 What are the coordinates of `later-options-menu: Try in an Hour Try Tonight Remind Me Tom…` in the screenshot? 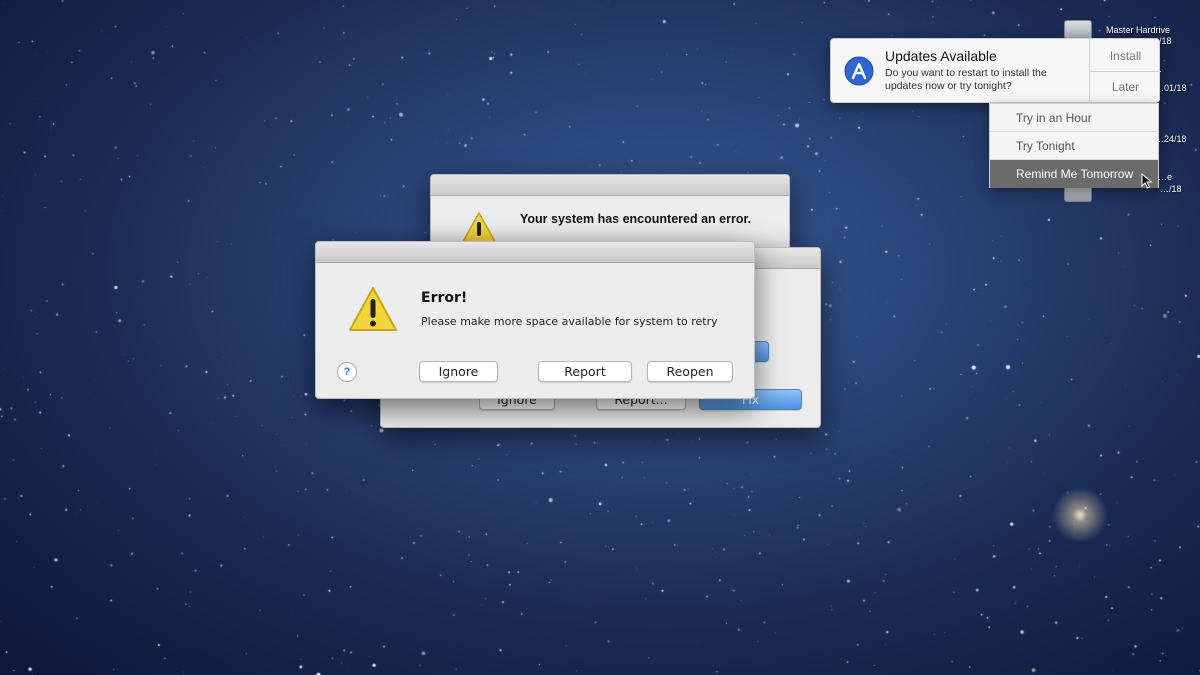 It's located at (1074, 145).